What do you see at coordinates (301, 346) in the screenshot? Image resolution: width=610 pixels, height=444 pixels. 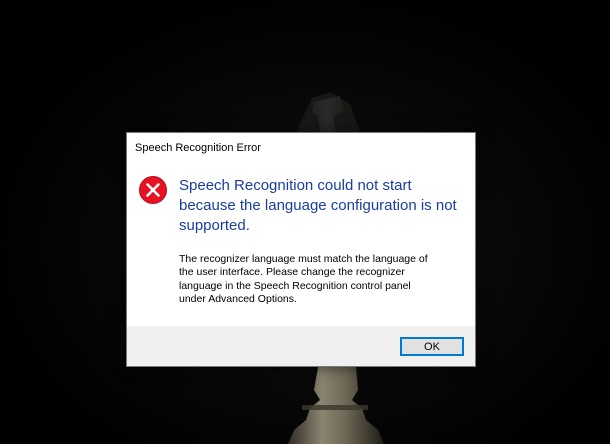 I see `button-bar: OK` at bounding box center [301, 346].